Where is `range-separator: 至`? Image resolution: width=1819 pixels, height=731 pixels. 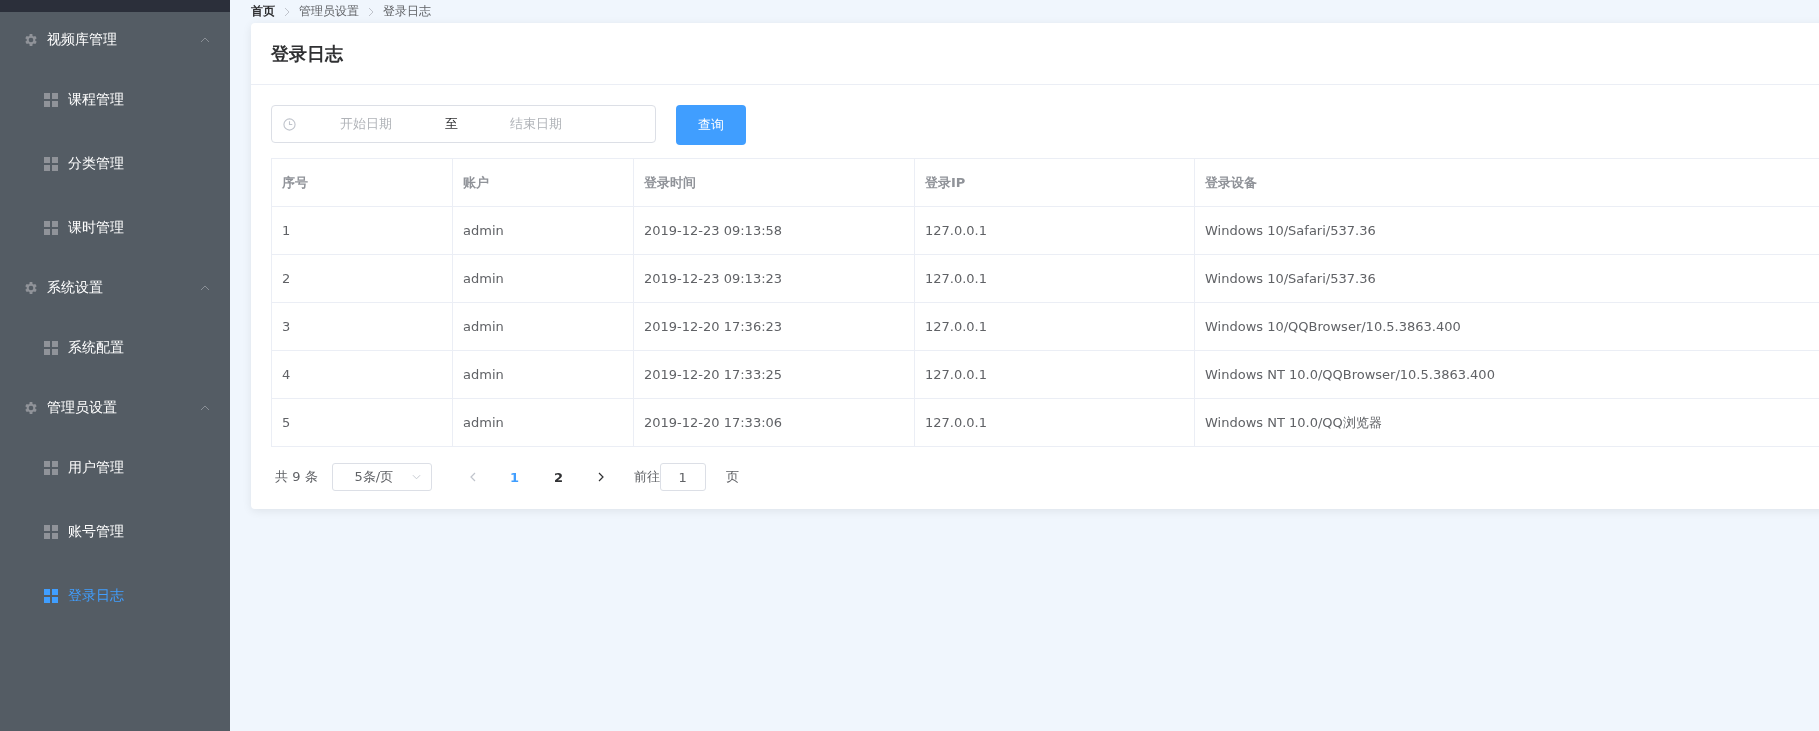 range-separator: 至 is located at coordinates (451, 124).